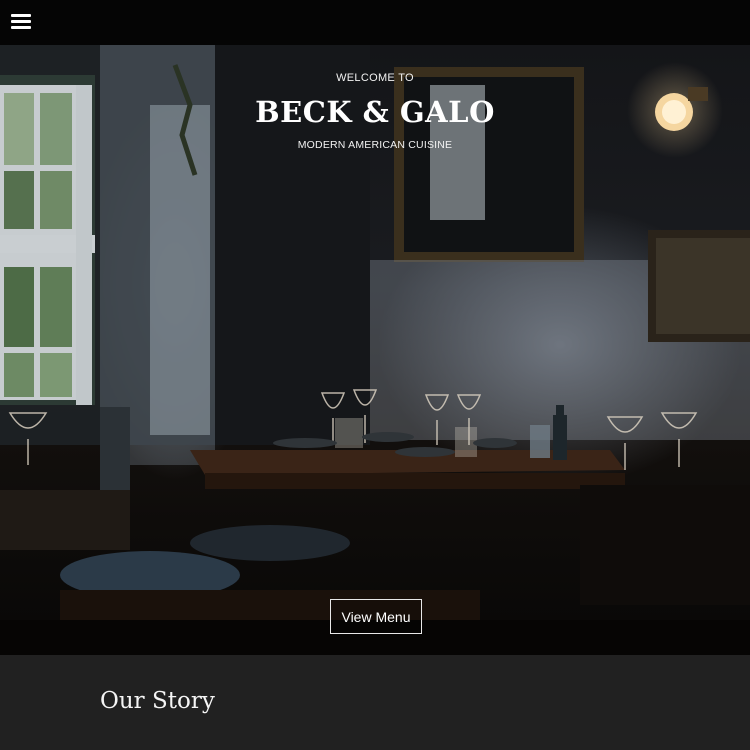 The width and height of the screenshot is (750, 750). Describe the element at coordinates (375, 112) in the screenshot. I see `restaurant-name: BECK & GALO` at that location.